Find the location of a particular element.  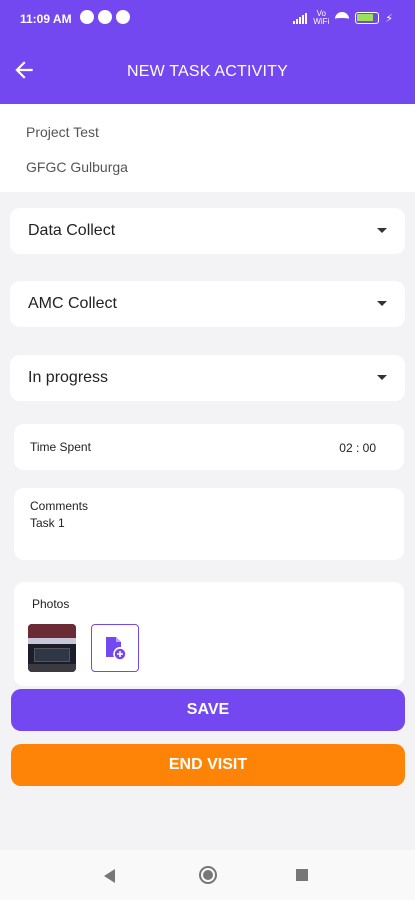

system-nav-bar is located at coordinates (207, 875).